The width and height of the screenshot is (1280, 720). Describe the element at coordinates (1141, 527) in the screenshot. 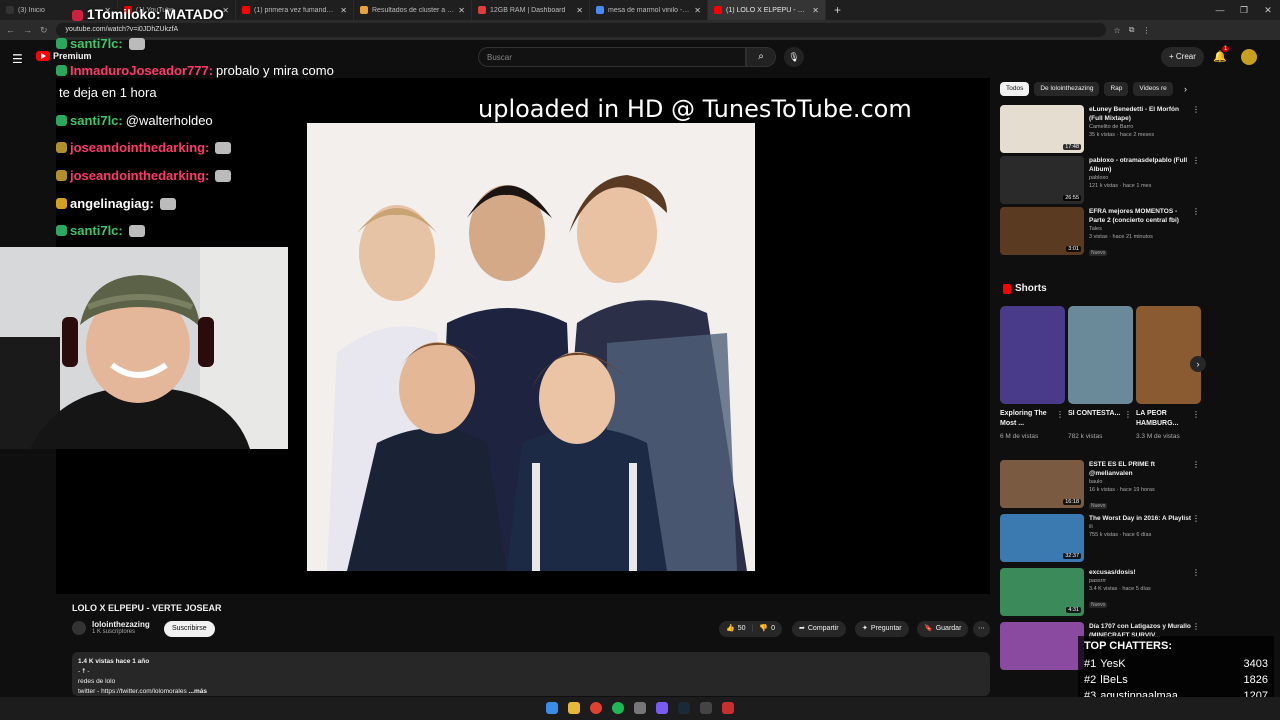

I see `rec-channel: ili` at that location.